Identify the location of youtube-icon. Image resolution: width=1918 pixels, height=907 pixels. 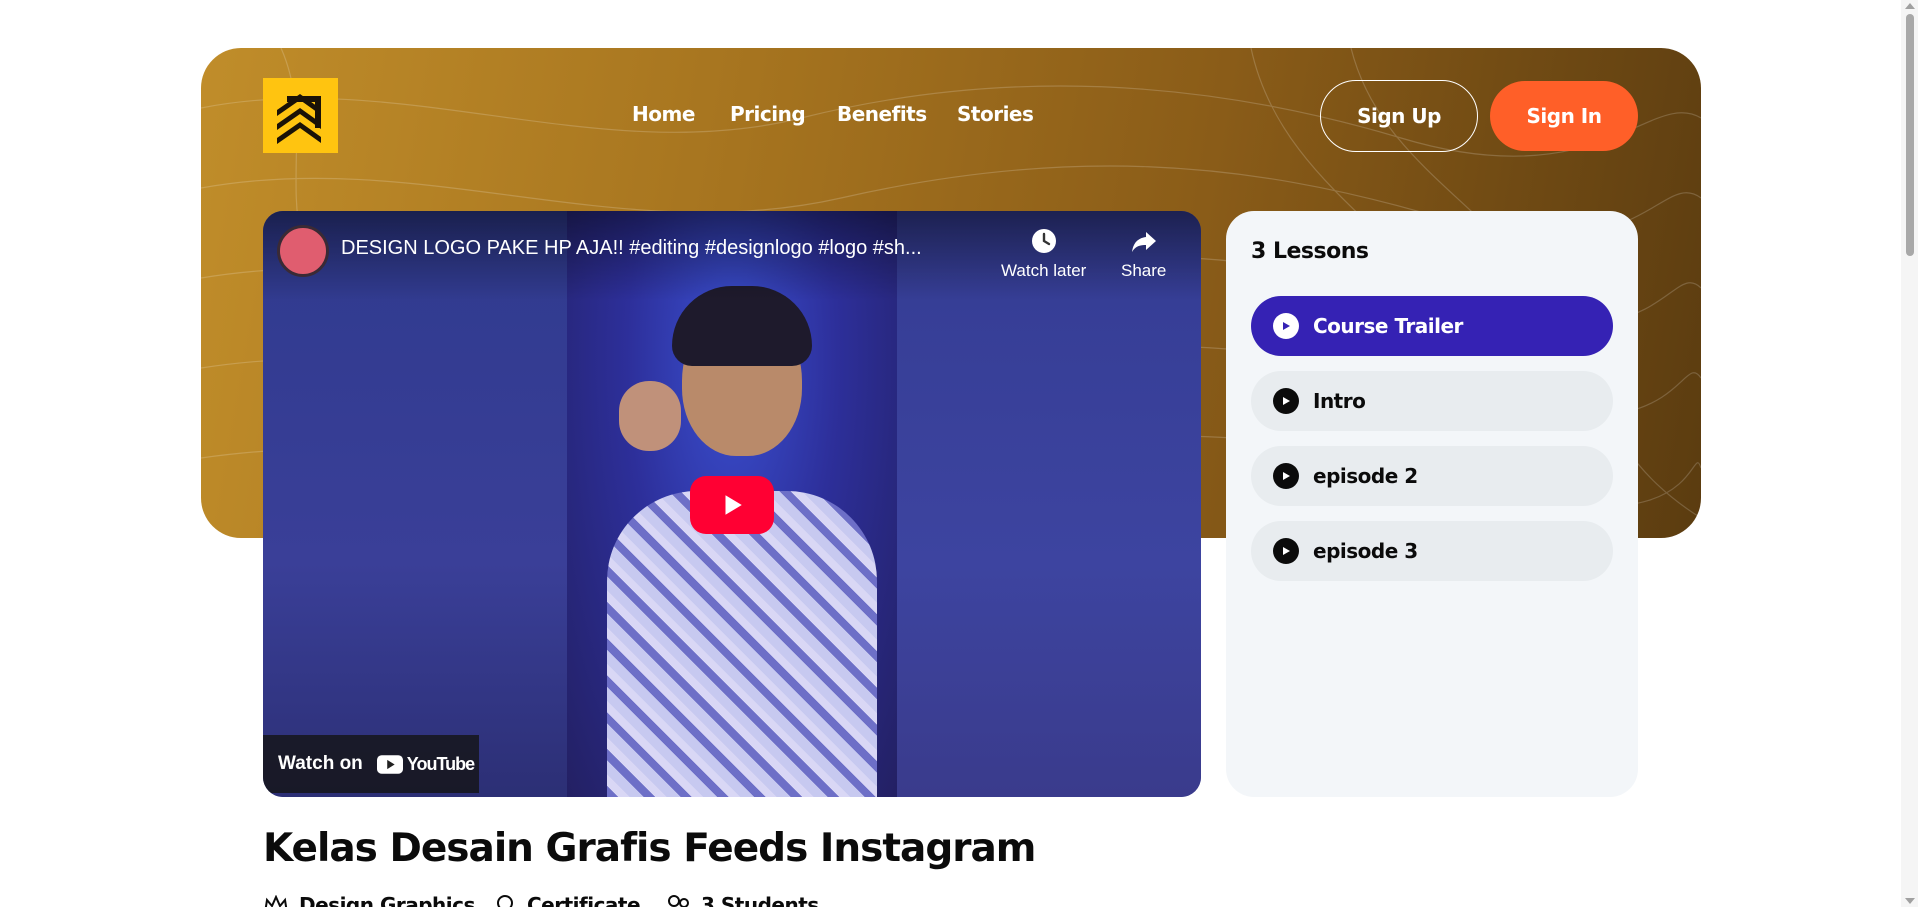
(389, 764).